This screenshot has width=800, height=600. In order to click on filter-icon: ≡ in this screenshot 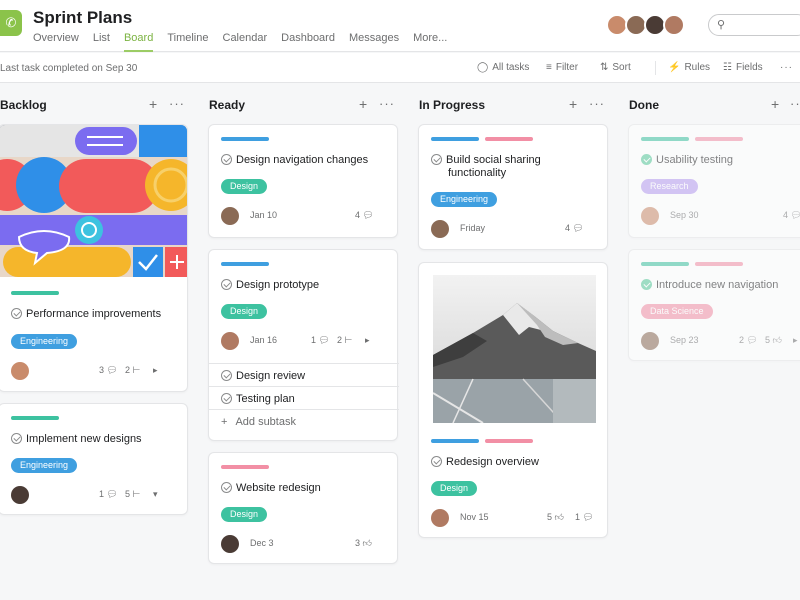, I will do `click(549, 67)`.